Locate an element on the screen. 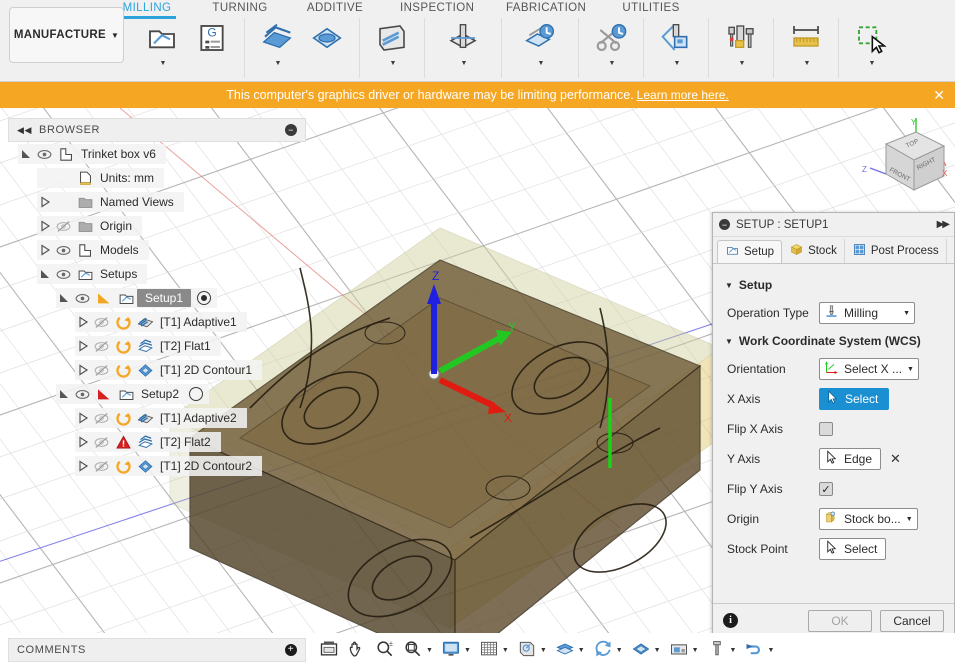 This screenshot has height=667, width=955. workspace-tab-fabrication: FABRICATION is located at coordinates (546, 7).